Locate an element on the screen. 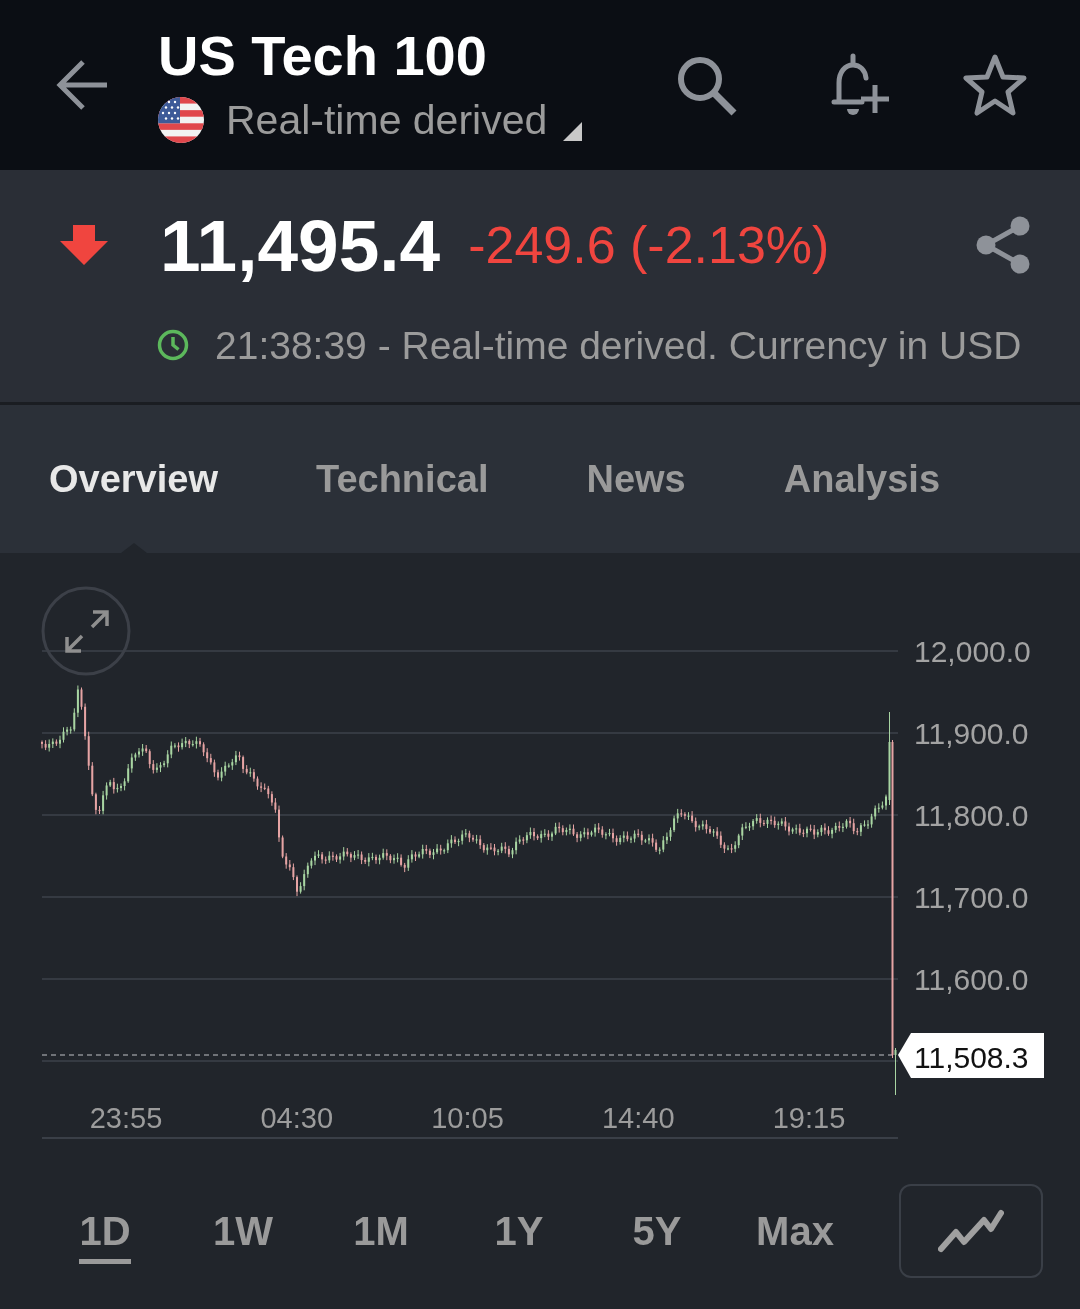 The height and width of the screenshot is (1309, 1080). y-axis-label: 11,600.0 is located at coordinates (971, 979).